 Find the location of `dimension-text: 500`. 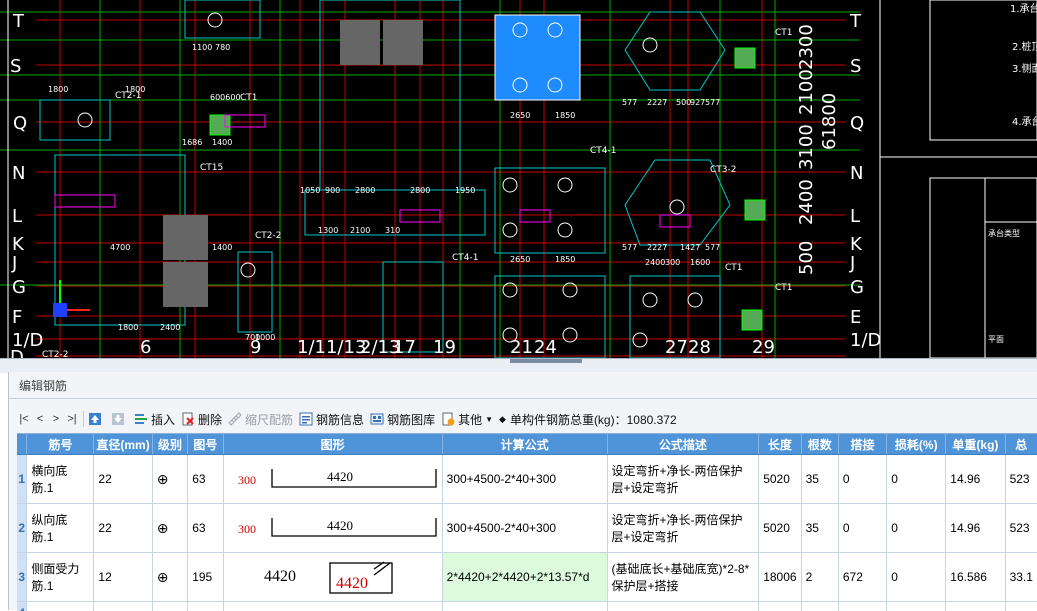

dimension-text: 500 is located at coordinates (683, 102).